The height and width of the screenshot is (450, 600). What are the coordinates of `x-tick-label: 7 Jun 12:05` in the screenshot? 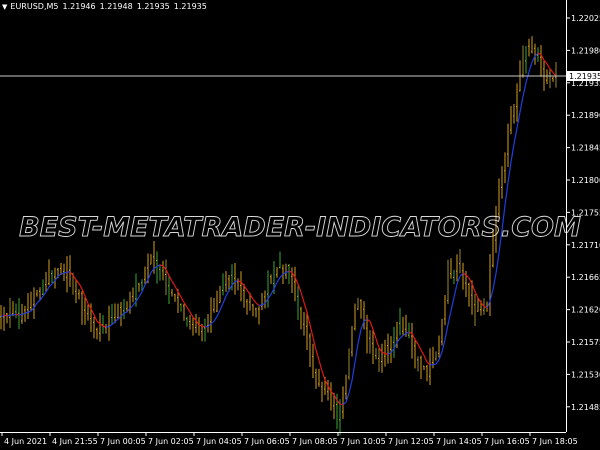 It's located at (411, 441).